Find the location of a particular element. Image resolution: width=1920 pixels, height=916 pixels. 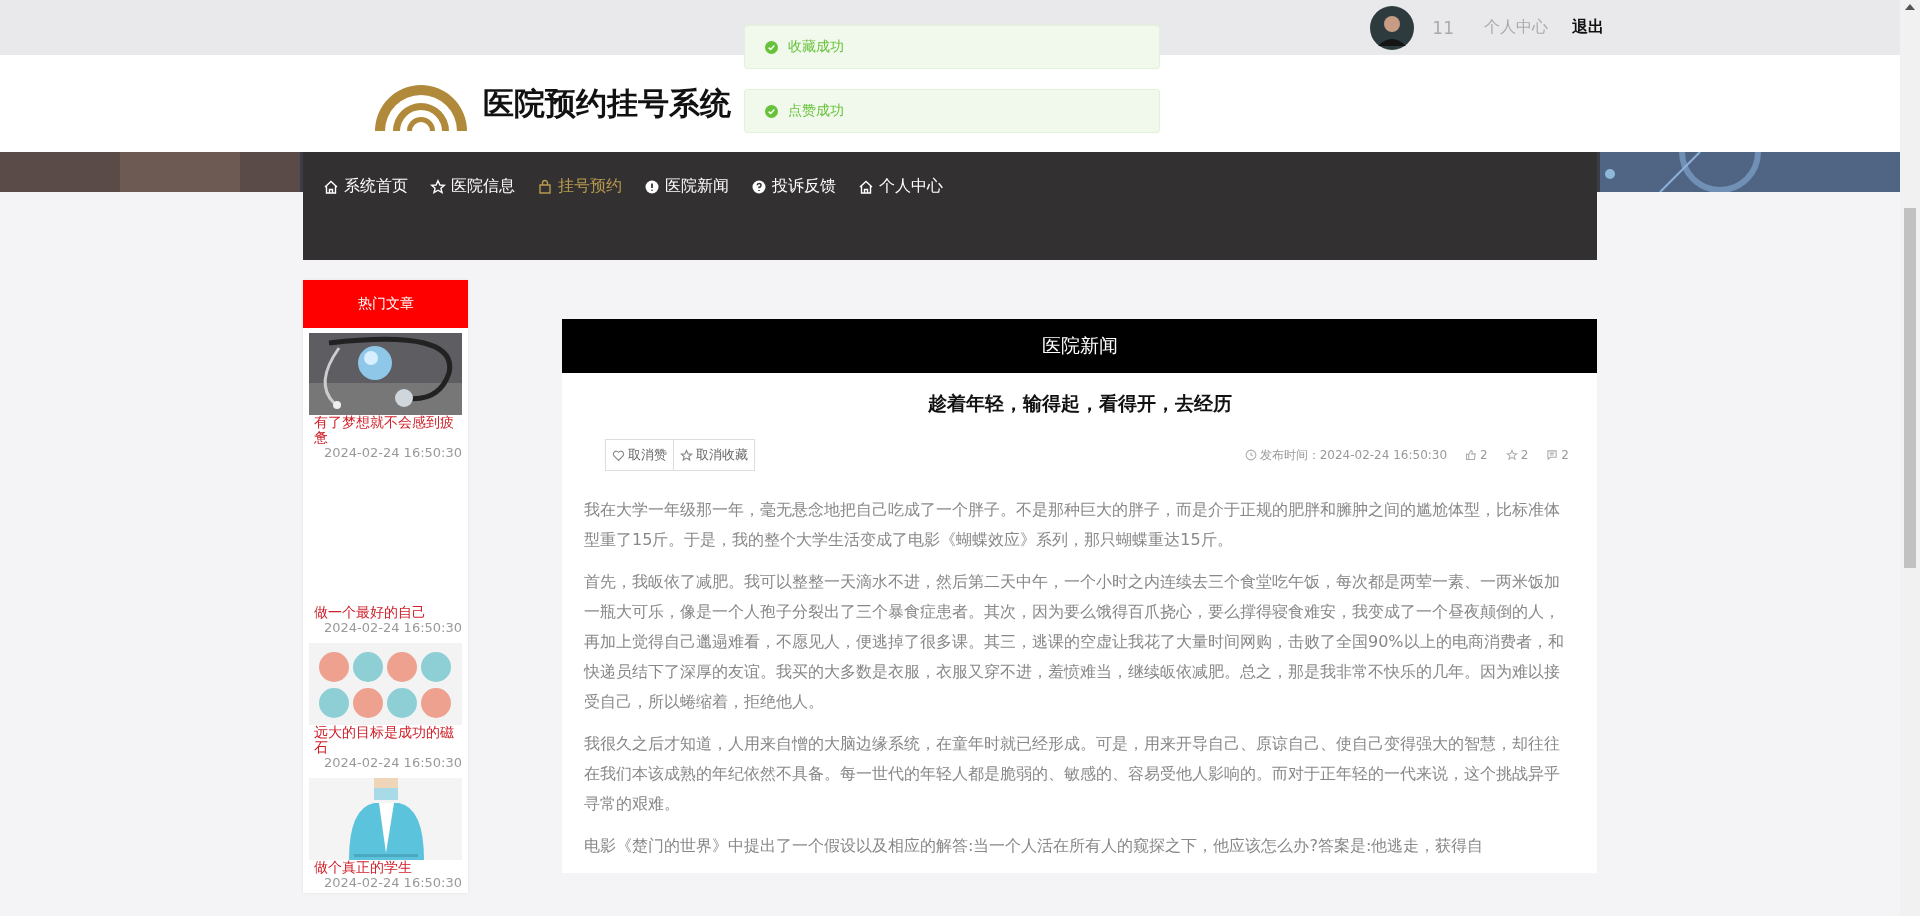

clock-icon is located at coordinates (1250, 455).